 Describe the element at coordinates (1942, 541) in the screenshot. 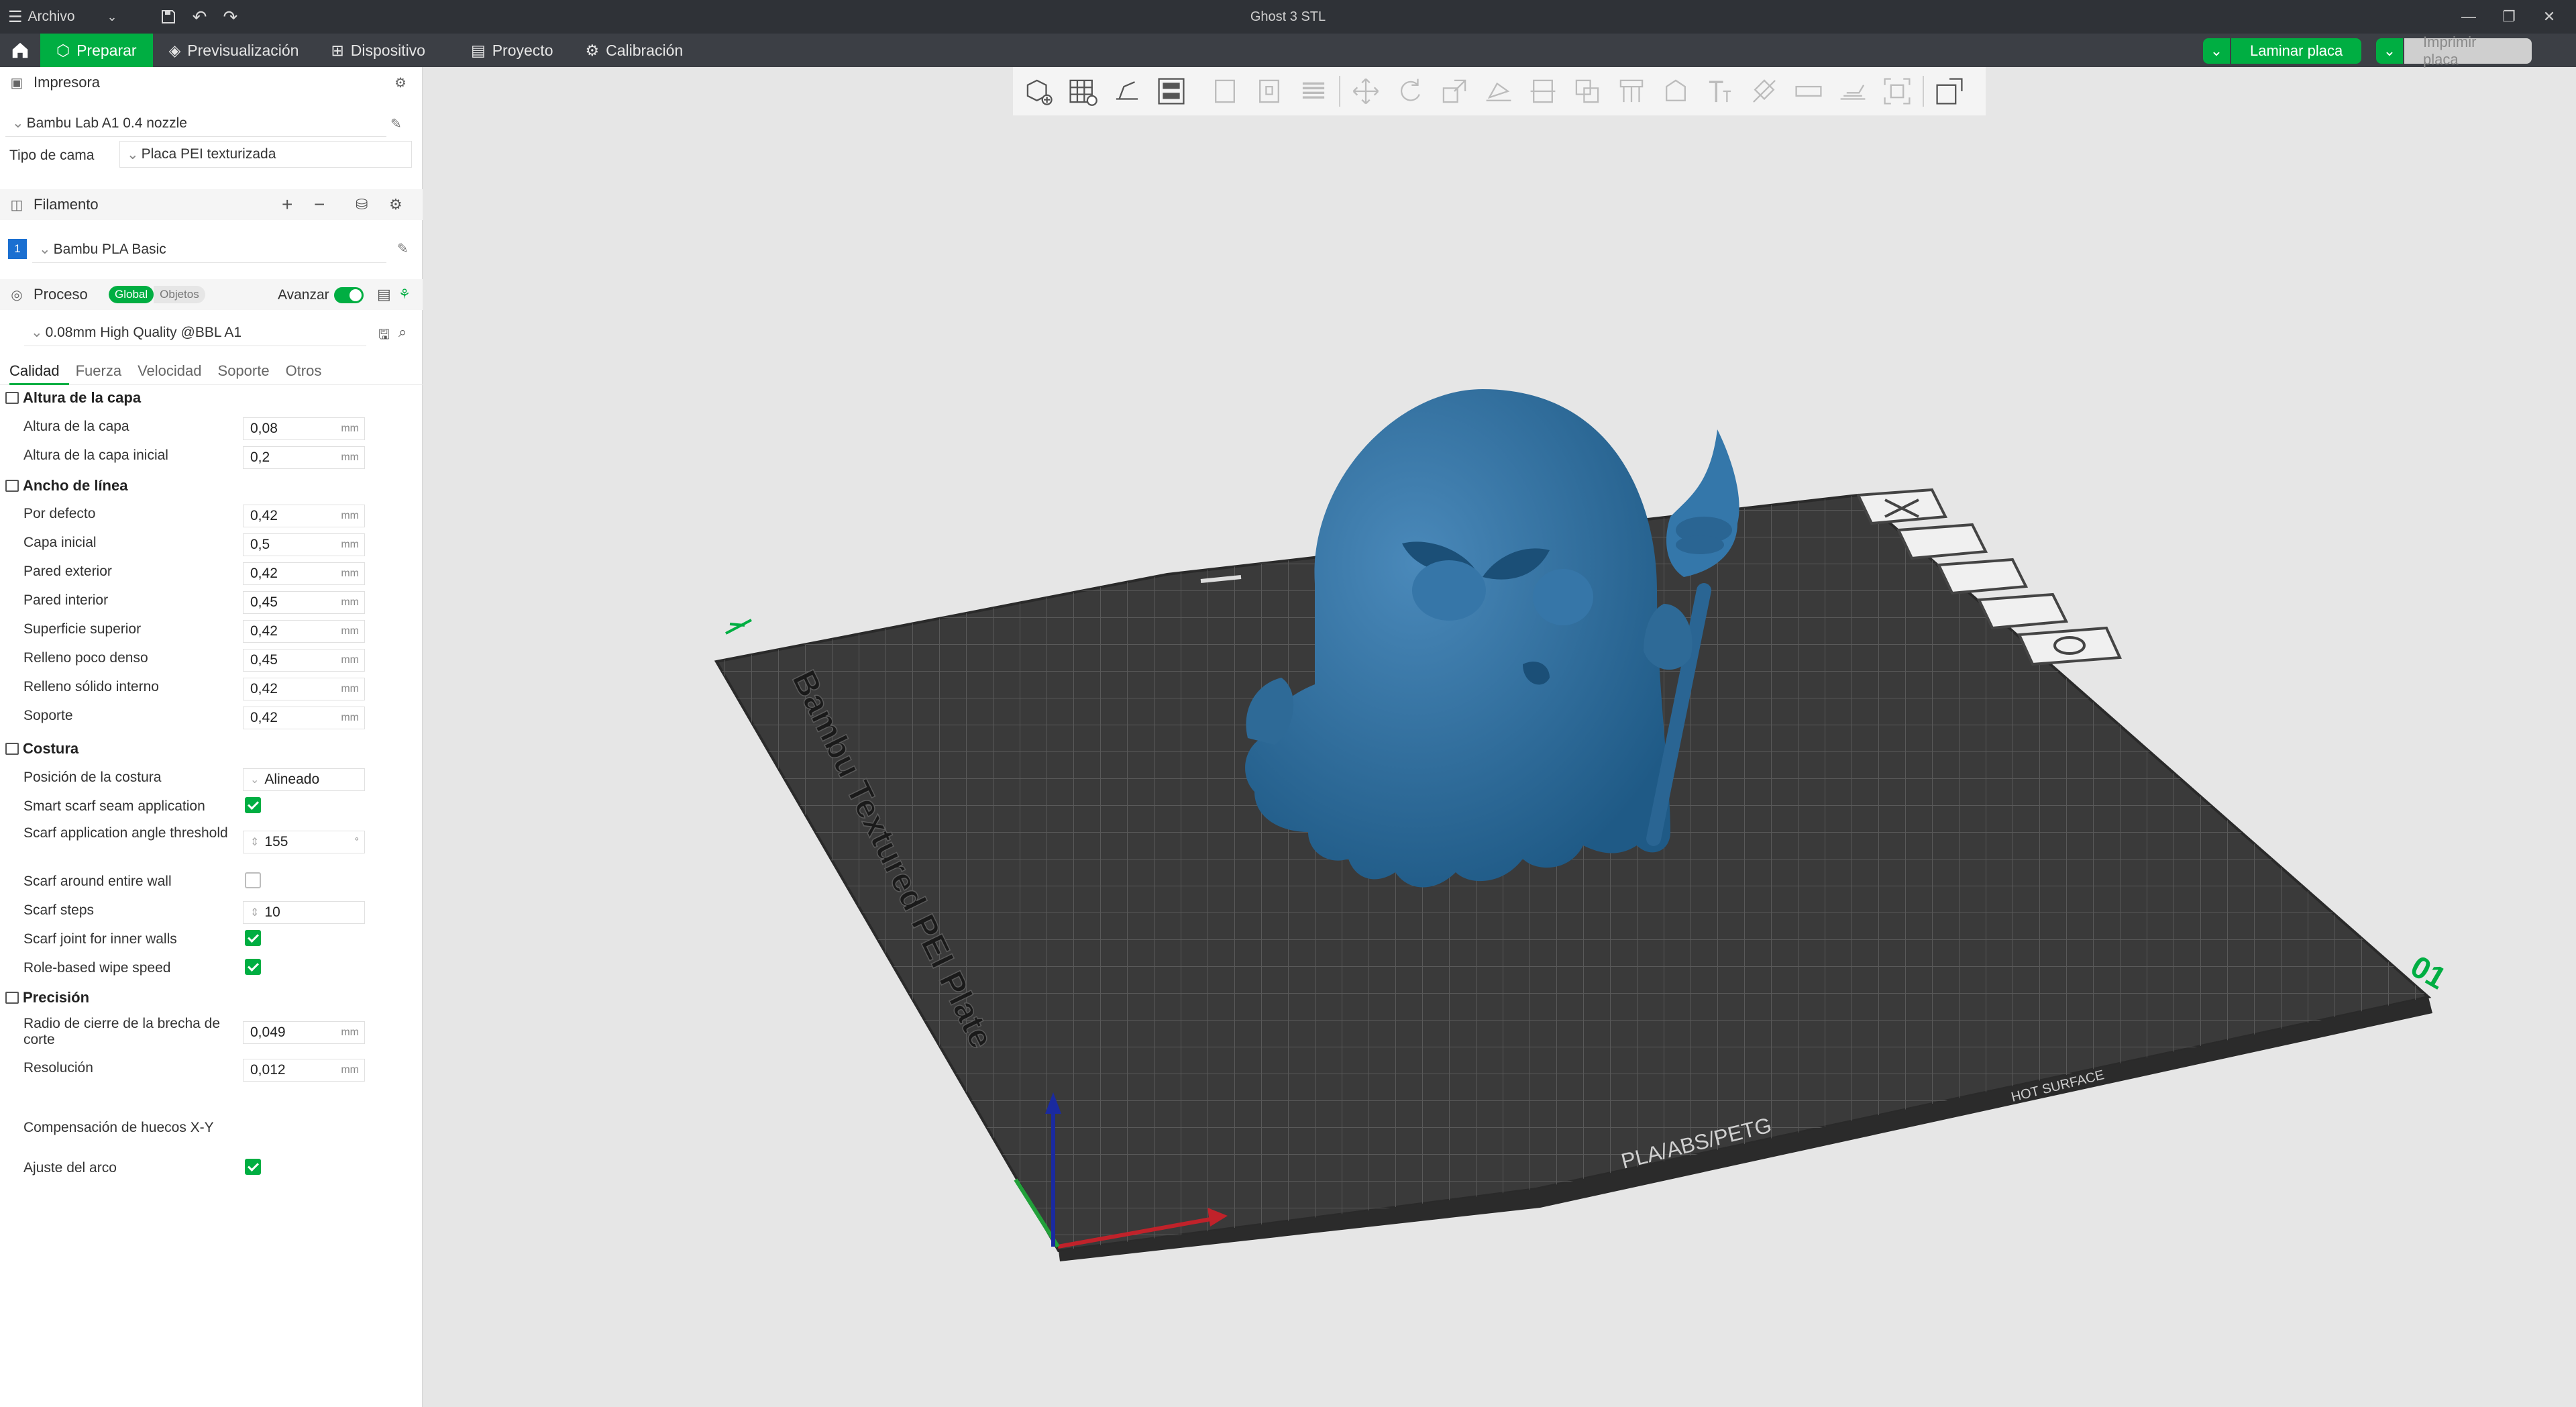

I see `arrange-plate-icon` at that location.